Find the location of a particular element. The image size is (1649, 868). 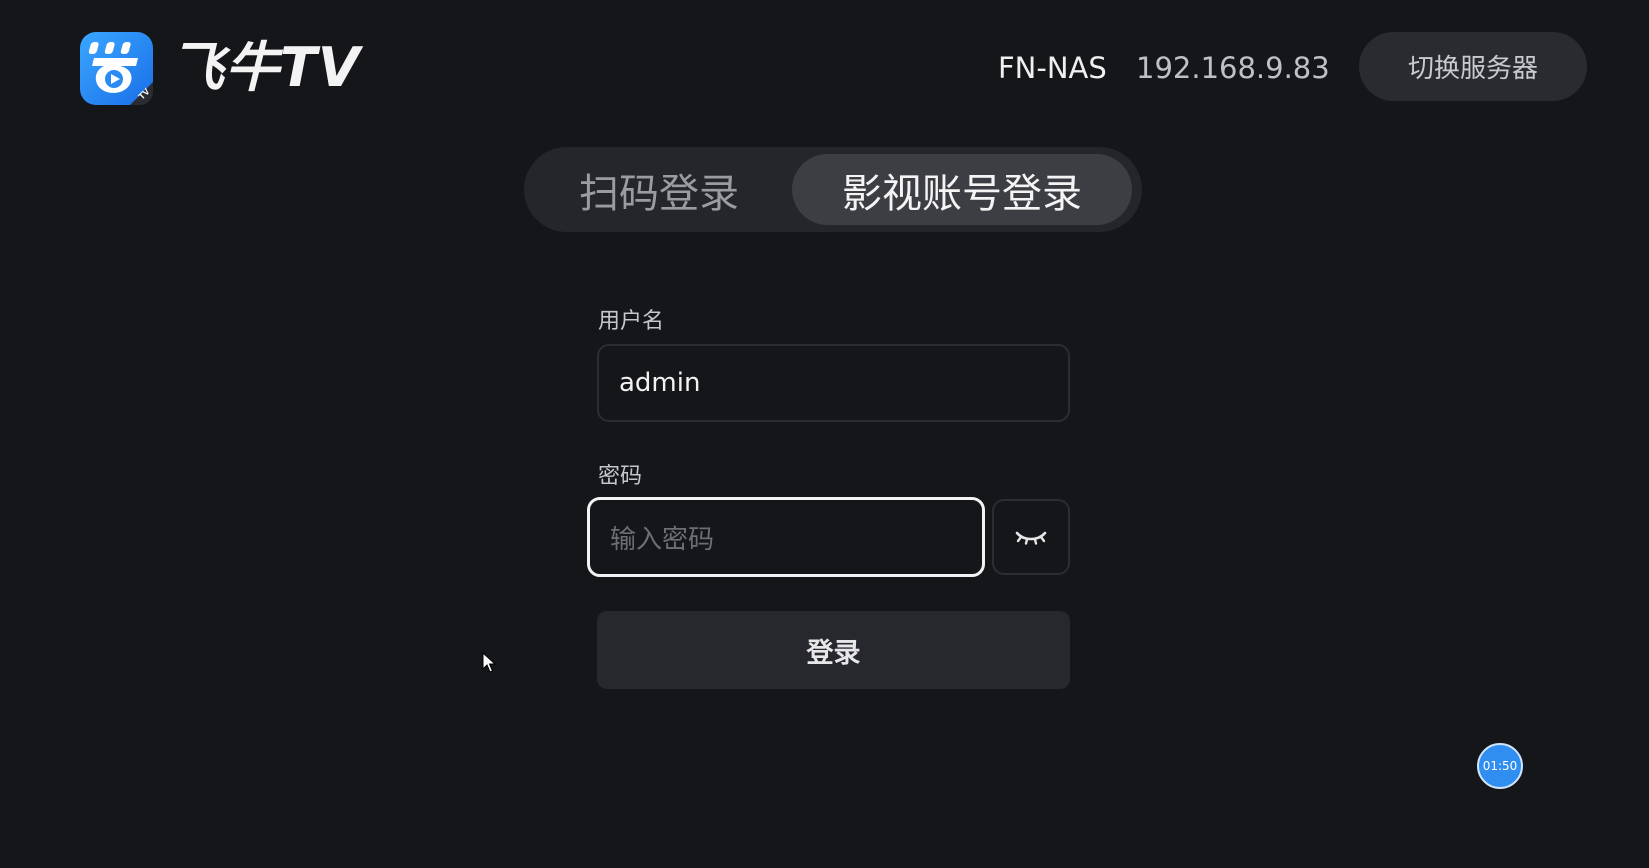

timer-badge: 01:50 is located at coordinates (1500, 766).